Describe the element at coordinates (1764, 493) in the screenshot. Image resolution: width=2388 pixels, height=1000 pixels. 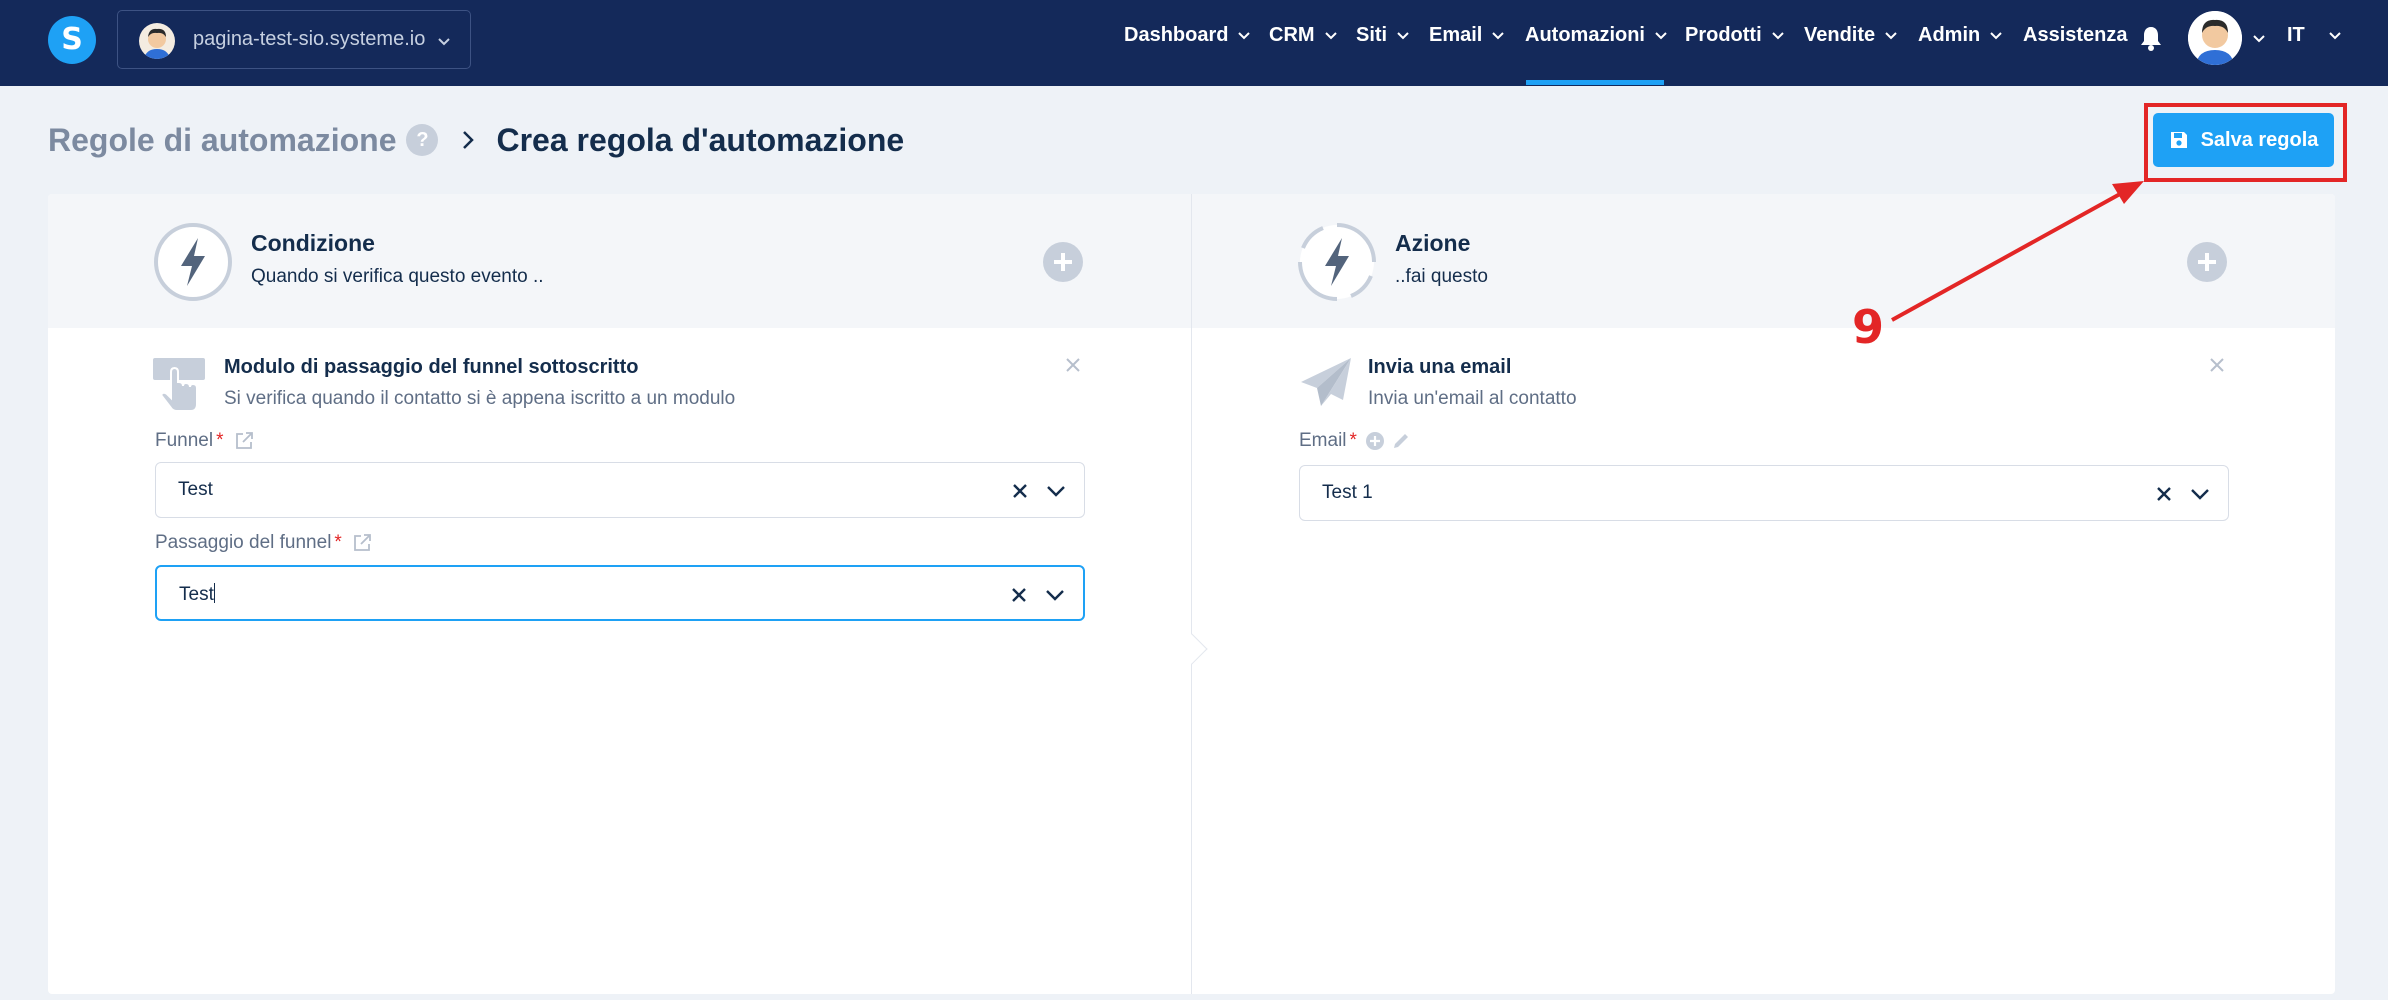
I see `email-select: Test 1` at that location.